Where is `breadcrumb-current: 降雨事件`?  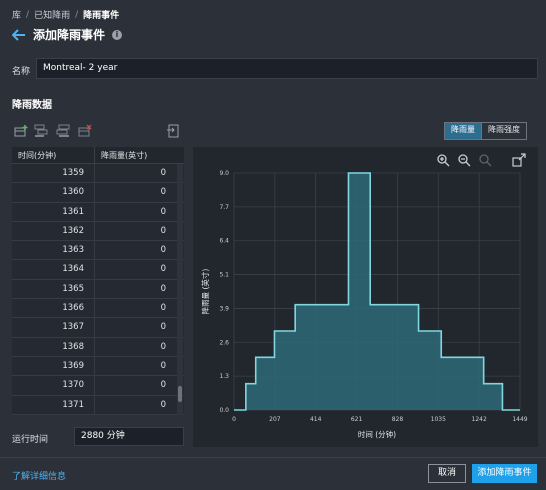
breadcrumb-current: 降雨事件 is located at coordinates (101, 16).